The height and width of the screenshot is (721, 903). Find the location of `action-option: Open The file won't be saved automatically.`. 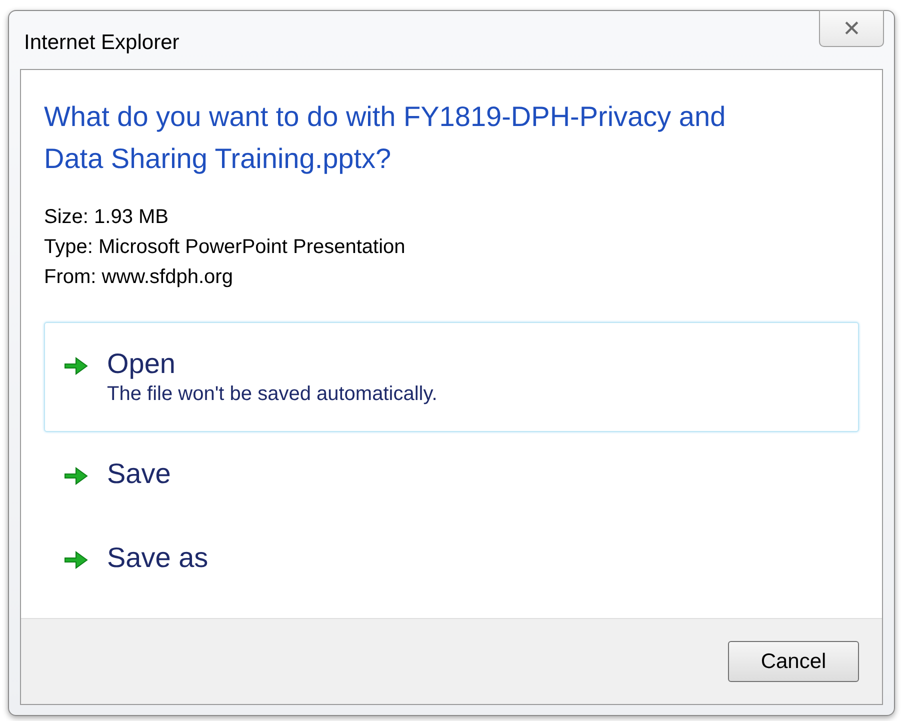

action-option: Open The file won't be saved automatically. is located at coordinates (451, 377).